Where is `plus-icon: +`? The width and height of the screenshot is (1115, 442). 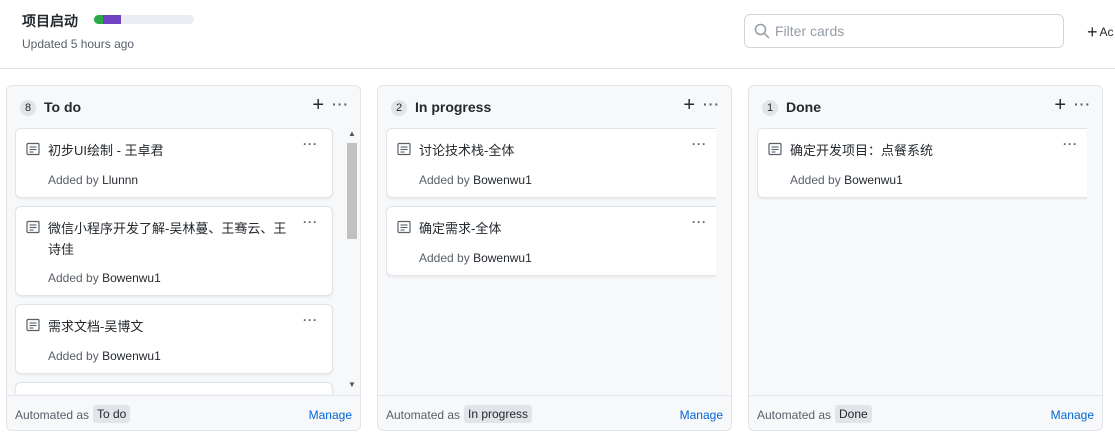 plus-icon: + is located at coordinates (1092, 32).